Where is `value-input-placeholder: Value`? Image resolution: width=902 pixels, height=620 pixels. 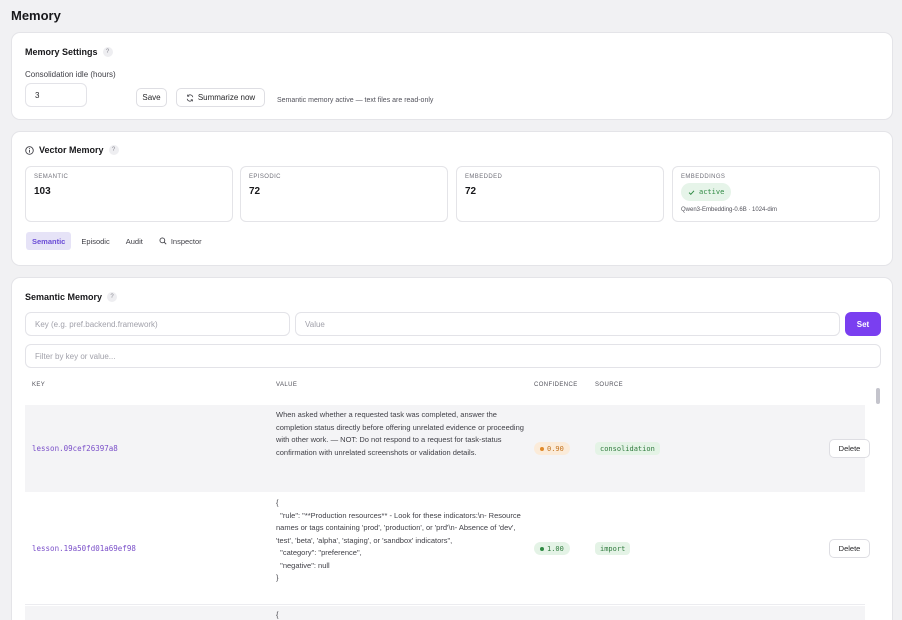
value-input-placeholder: Value is located at coordinates (315, 324).